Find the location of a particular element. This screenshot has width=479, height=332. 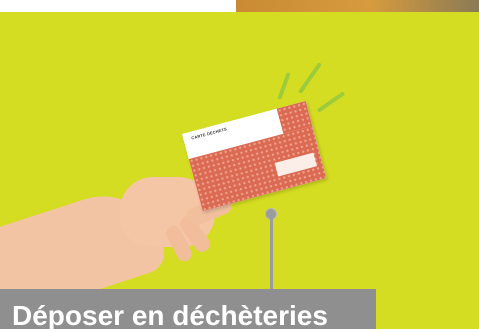

header-photo-edge is located at coordinates (357, 6).